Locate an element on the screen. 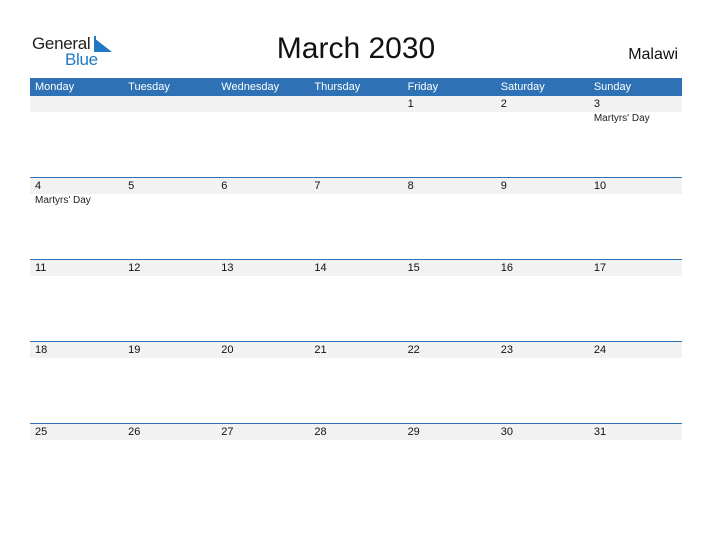 This screenshot has height=550, width=712. day-number: 26 is located at coordinates (134, 432).